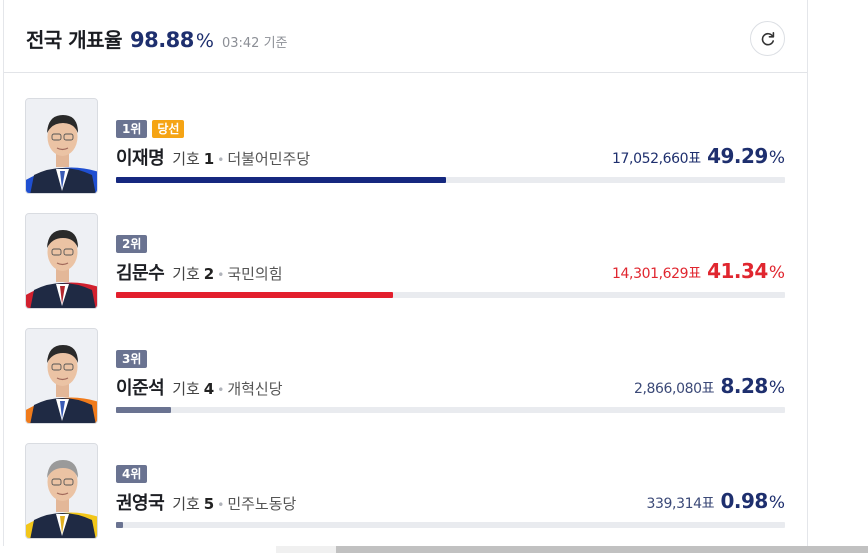  I want to click on candidate-name-line: 김문수 기호 2 • 국민의힘, so click(199, 272).